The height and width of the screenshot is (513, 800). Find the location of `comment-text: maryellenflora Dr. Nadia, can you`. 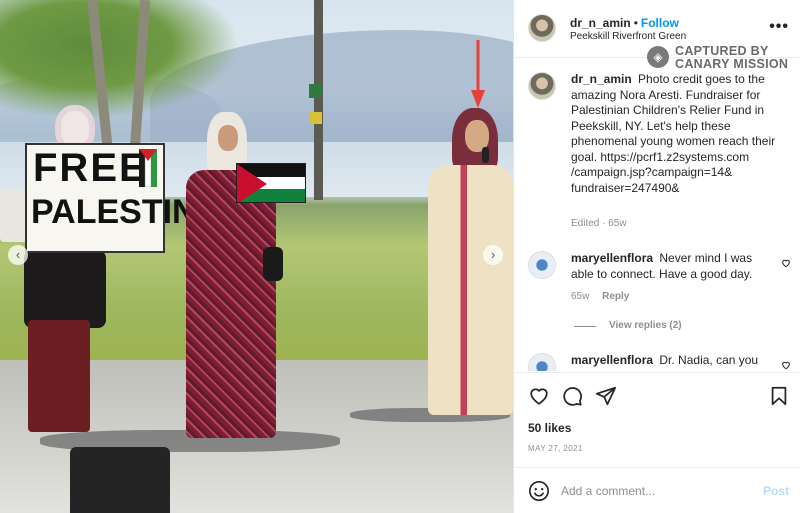

comment-text: maryellenflora Dr. Nadia, can you is located at coordinates (671, 361).